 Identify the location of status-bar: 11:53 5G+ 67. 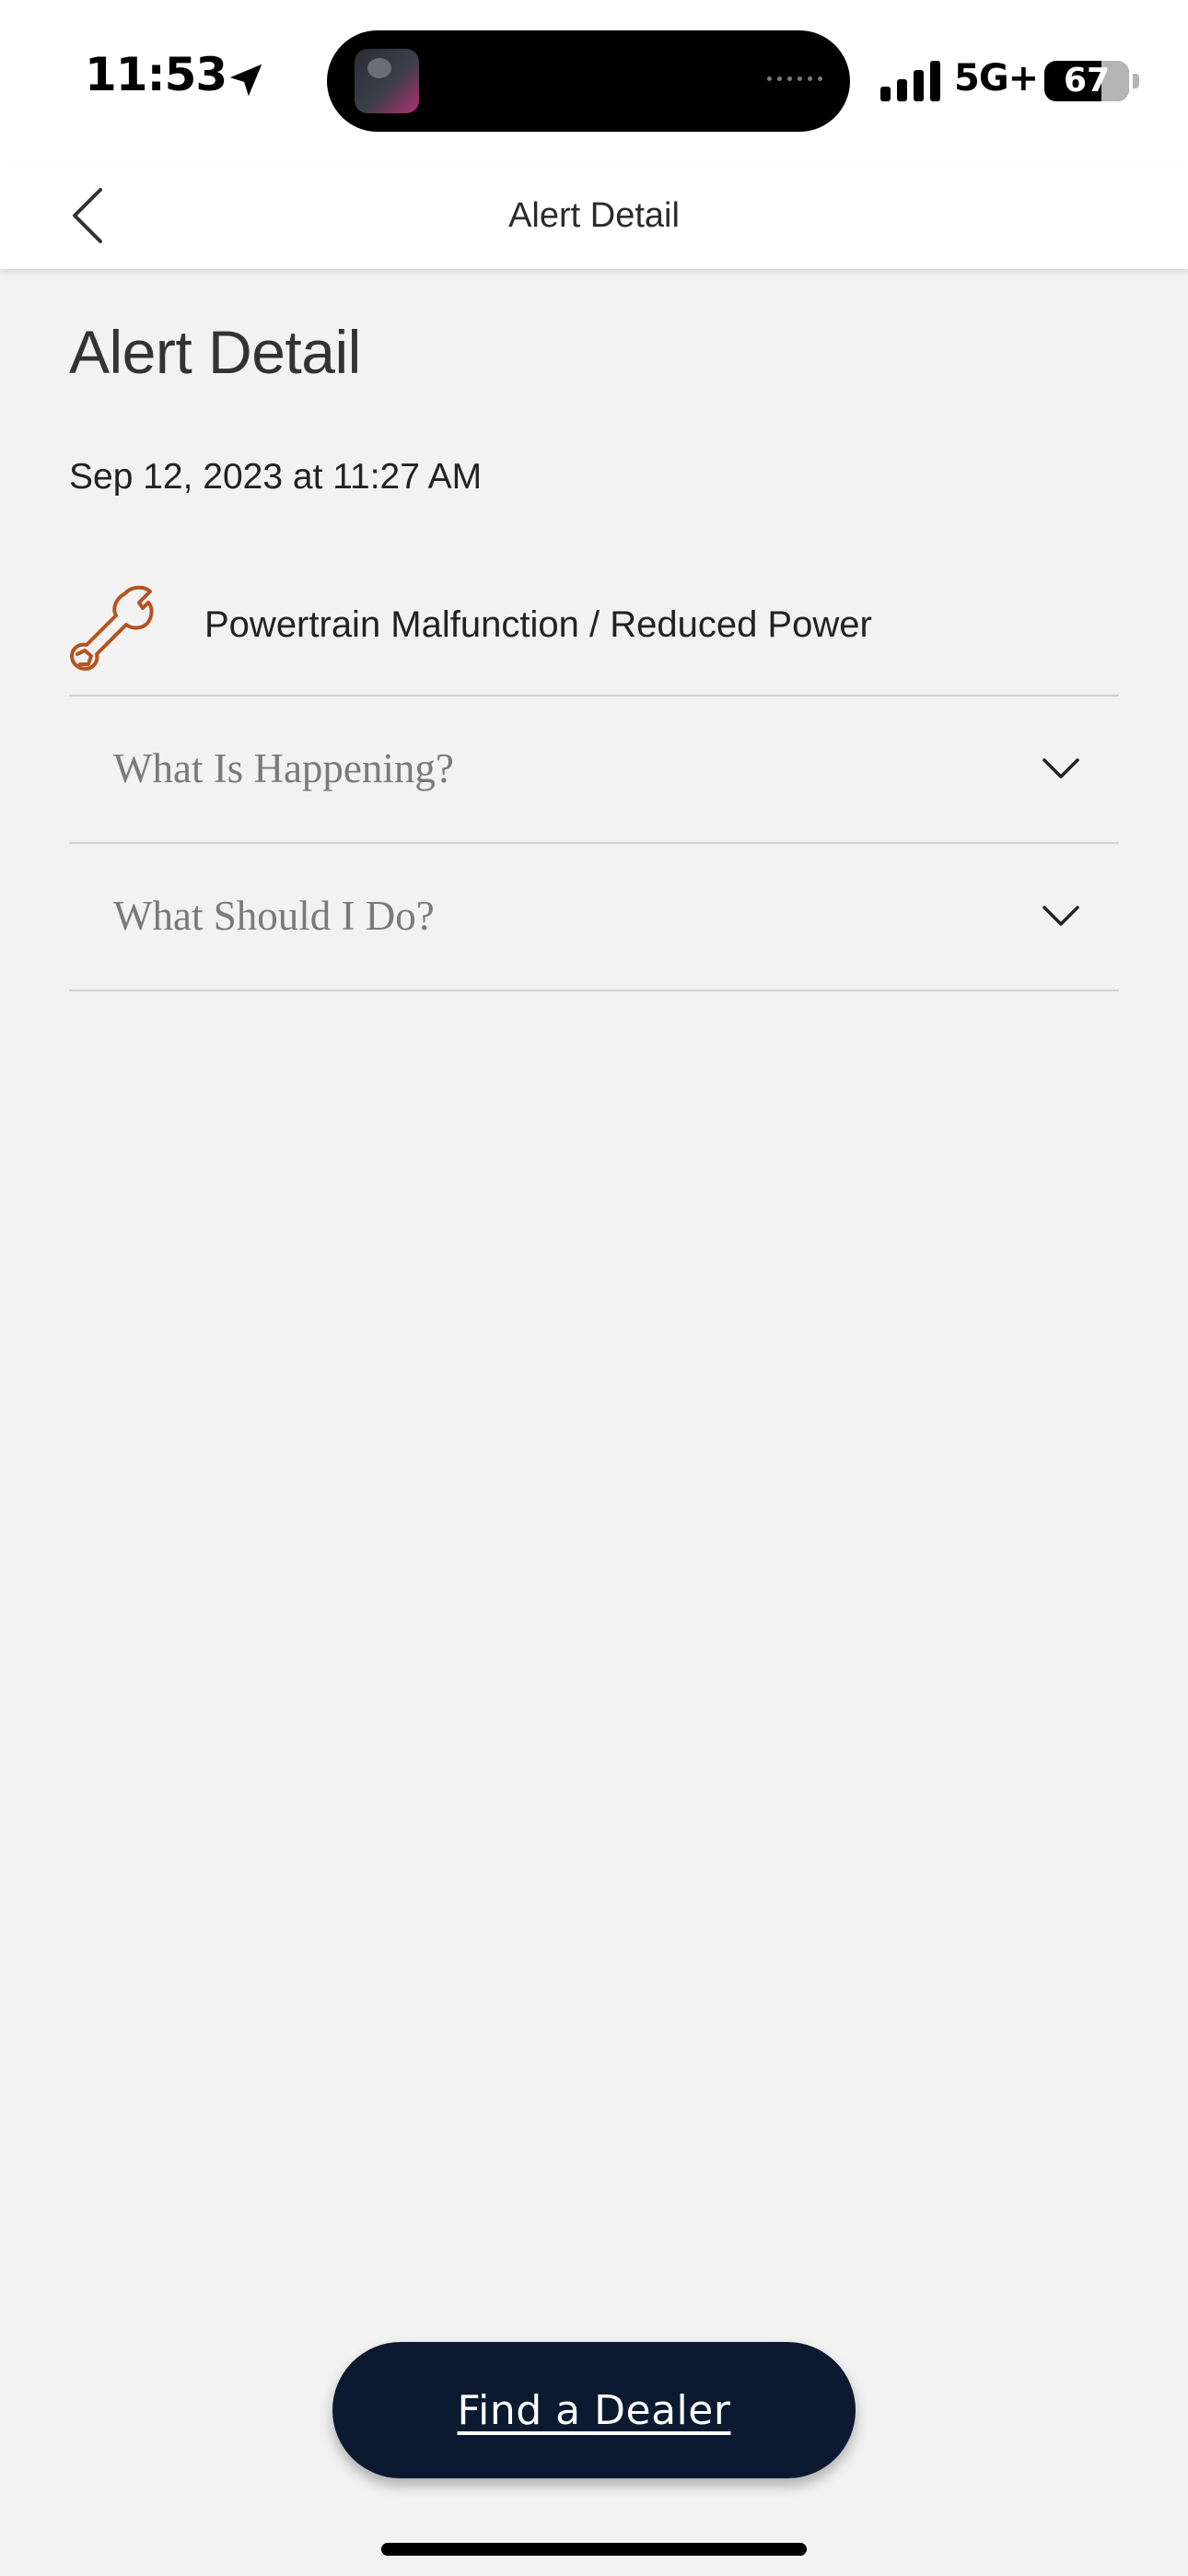
(594, 81).